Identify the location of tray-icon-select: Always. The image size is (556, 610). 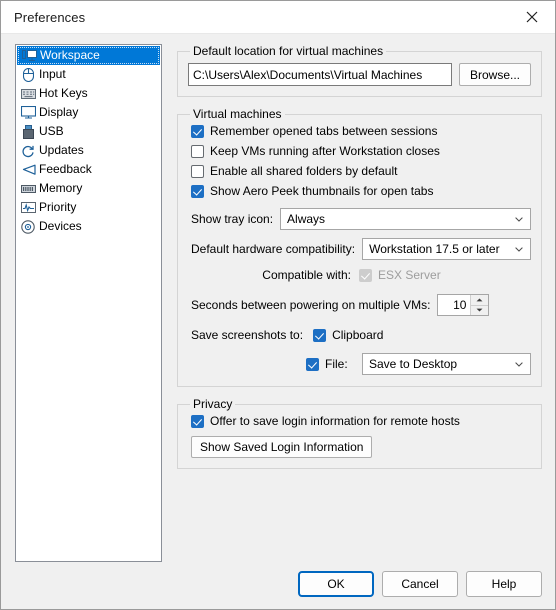
(405, 219).